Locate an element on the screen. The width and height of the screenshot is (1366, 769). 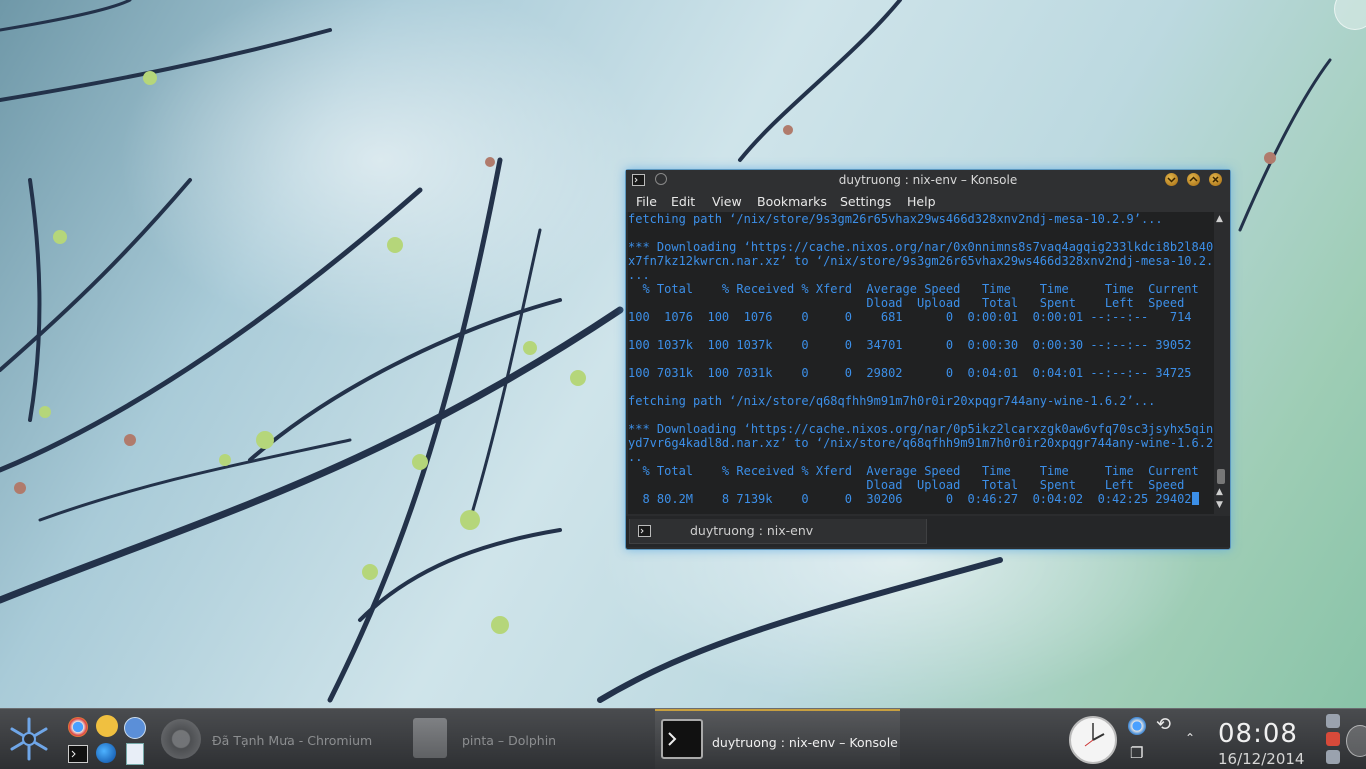
power-icon is located at coordinates (1333, 739).